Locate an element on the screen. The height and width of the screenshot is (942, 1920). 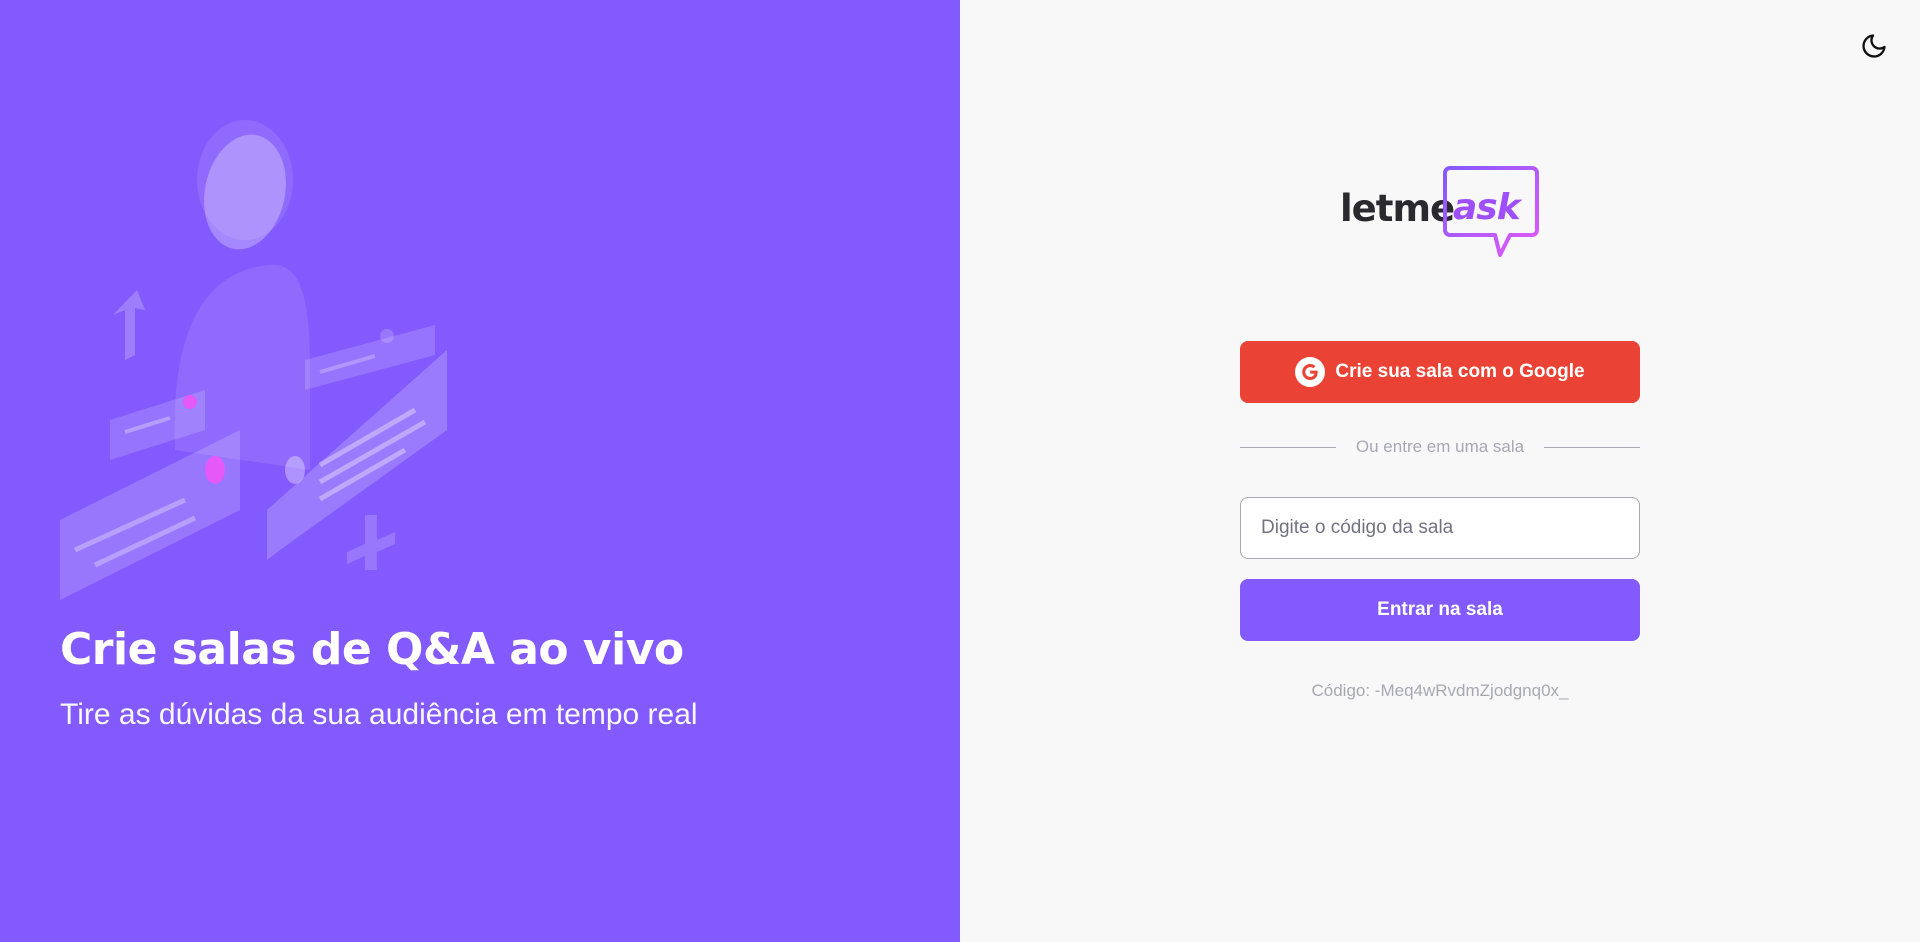
hero-title: Crie salas de Q&A ao vivo is located at coordinates (372, 649).